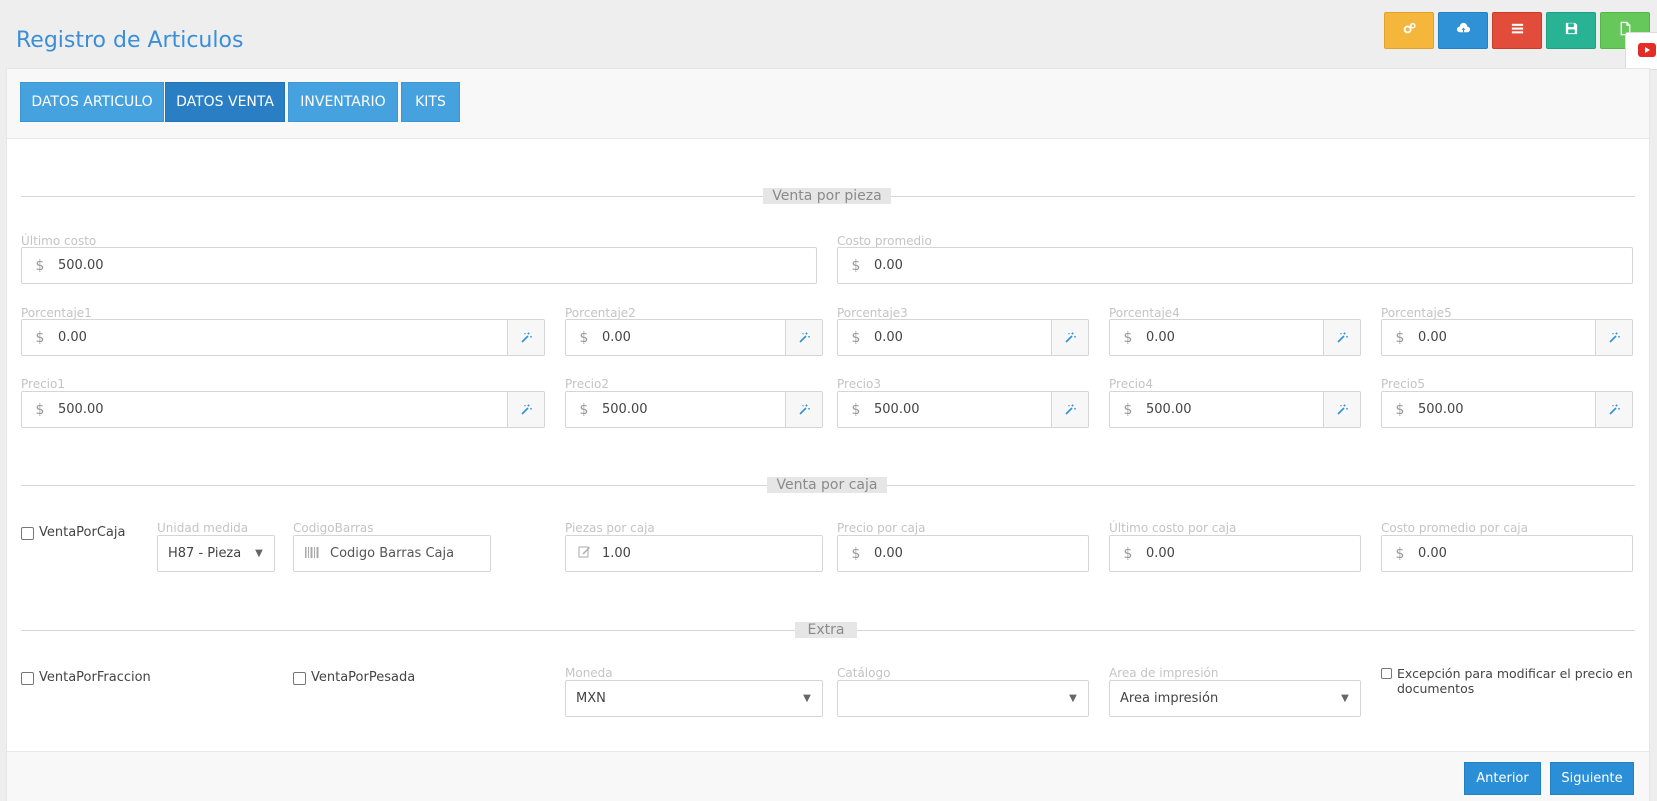  Describe the element at coordinates (1235, 698) in the screenshot. I see `area-impresion-select: Area impresión ▼` at that location.